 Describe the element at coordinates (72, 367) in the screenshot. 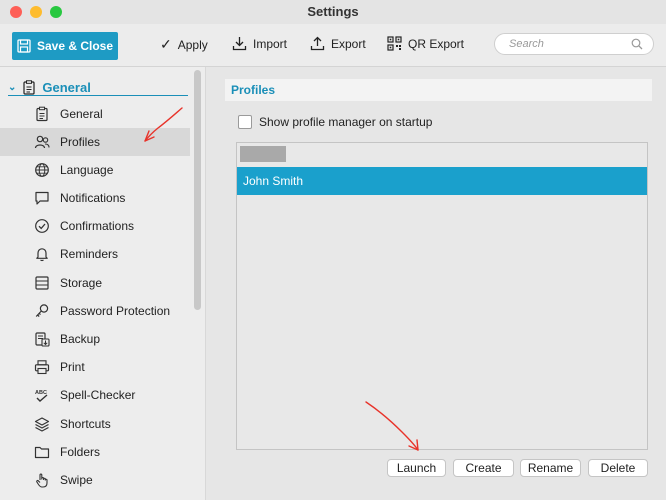

I see `sidebar-item-label: Print` at that location.